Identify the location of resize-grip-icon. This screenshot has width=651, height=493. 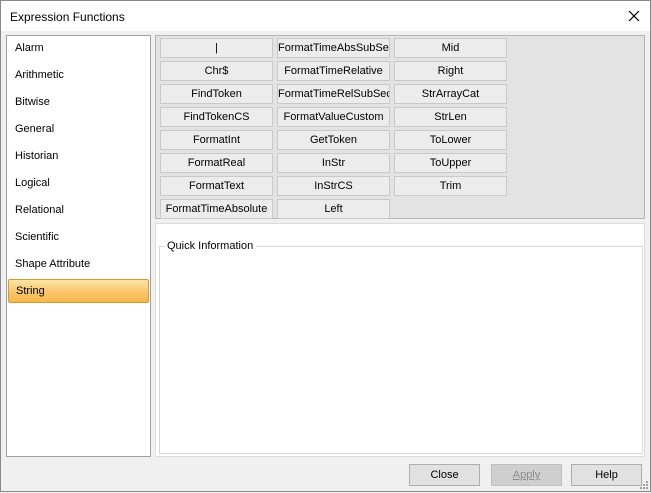
(644, 485).